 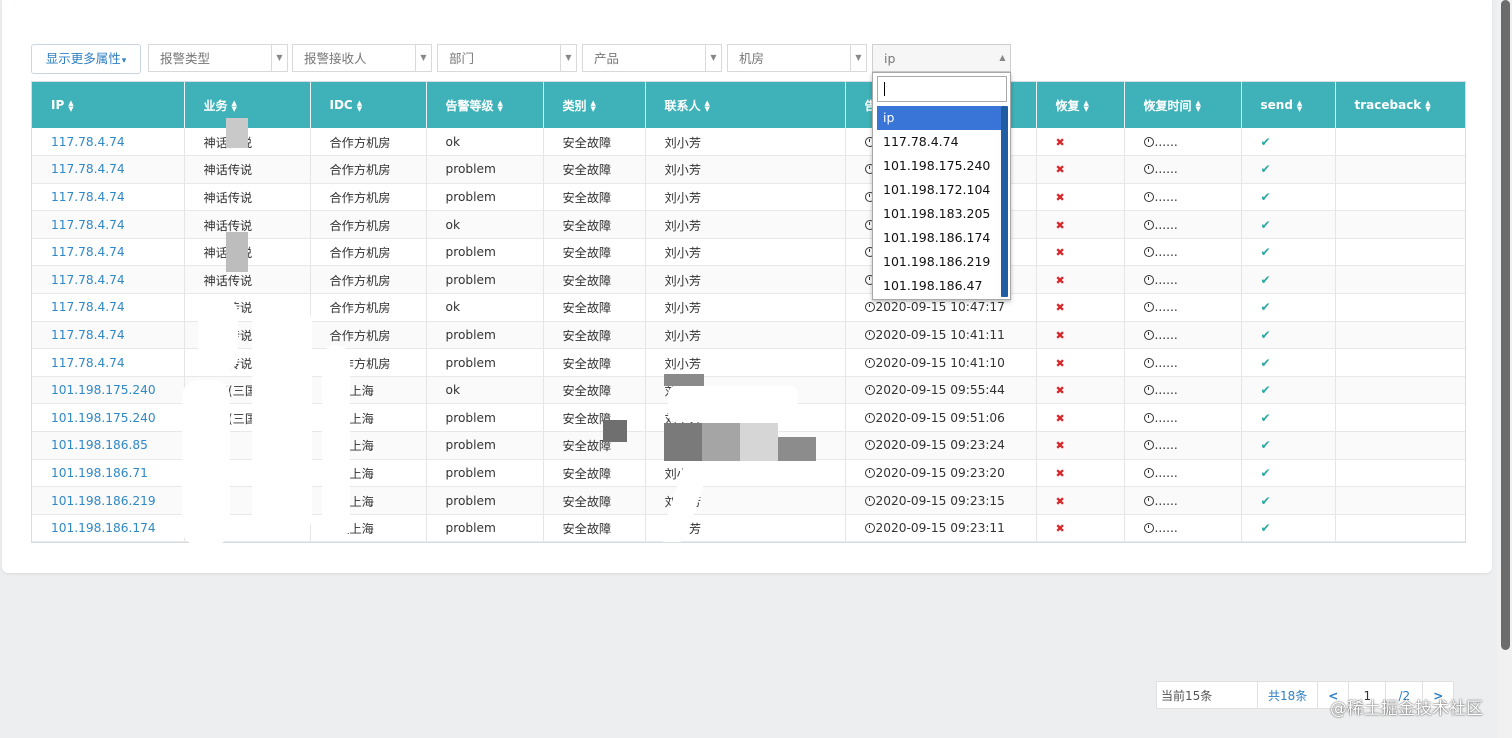 I want to click on category-cell: 安全故障, so click(x=594, y=473).